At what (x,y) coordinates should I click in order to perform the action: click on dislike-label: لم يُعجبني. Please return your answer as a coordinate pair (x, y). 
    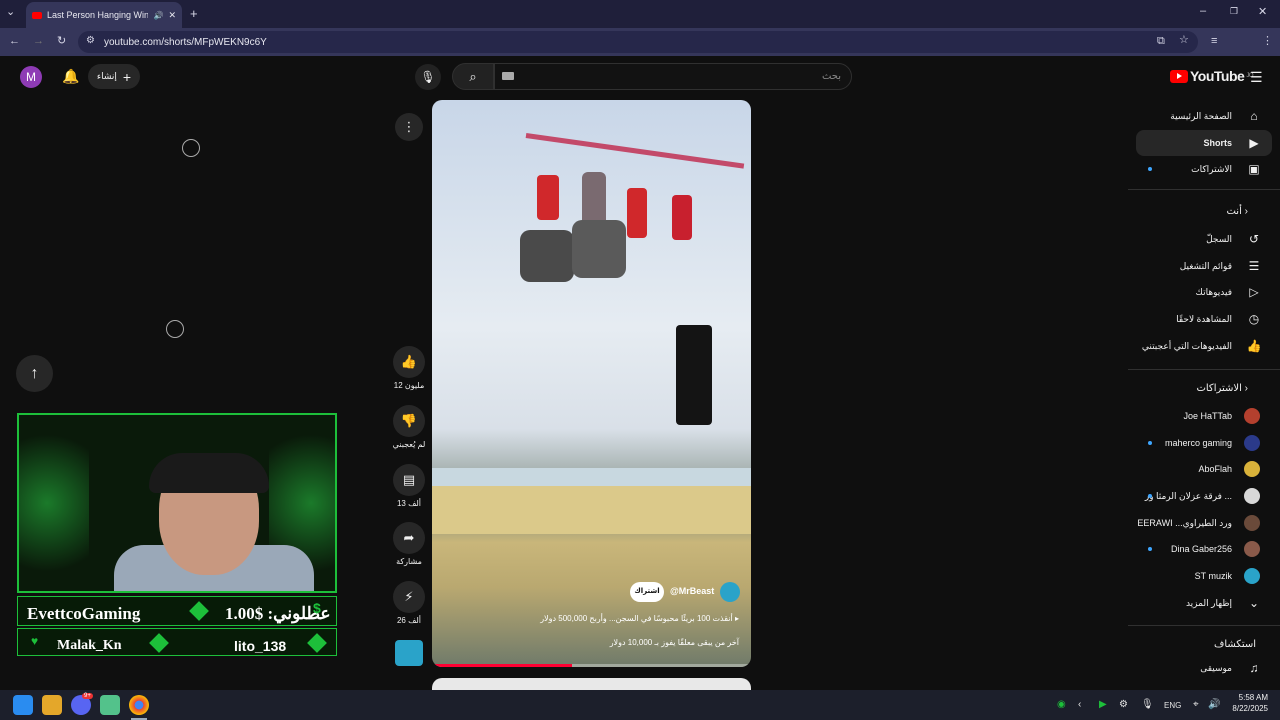
    Looking at the image, I should click on (409, 444).